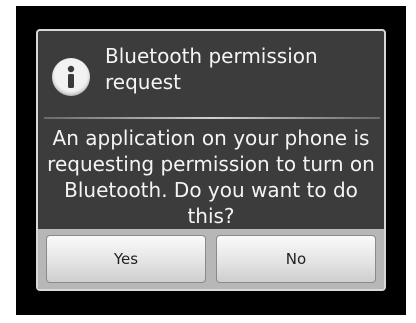  What do you see at coordinates (211, 69) in the screenshot?
I see `dialog-title: Bluetooth permission request` at bounding box center [211, 69].